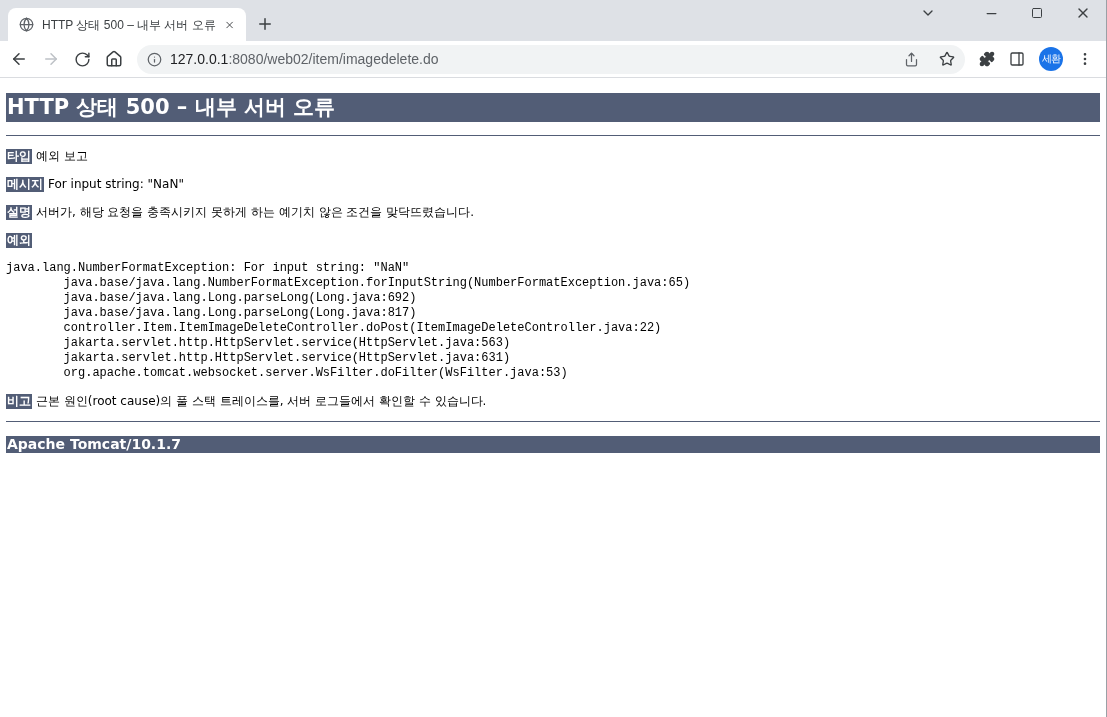  What do you see at coordinates (114, 59) in the screenshot?
I see `home-icon` at bounding box center [114, 59].